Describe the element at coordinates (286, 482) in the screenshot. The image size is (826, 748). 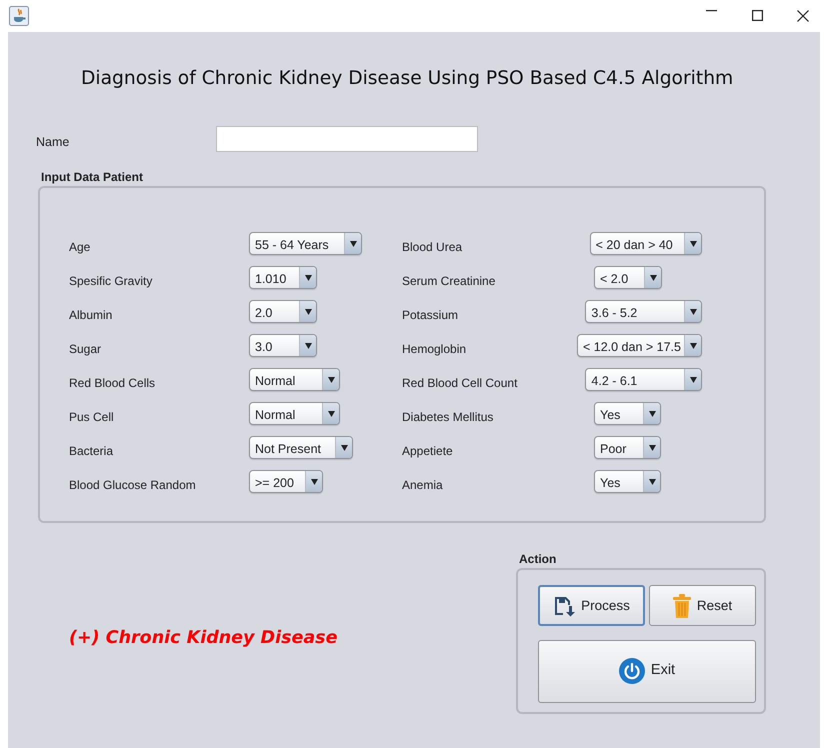
I see `dropdown: >= 200` at that location.